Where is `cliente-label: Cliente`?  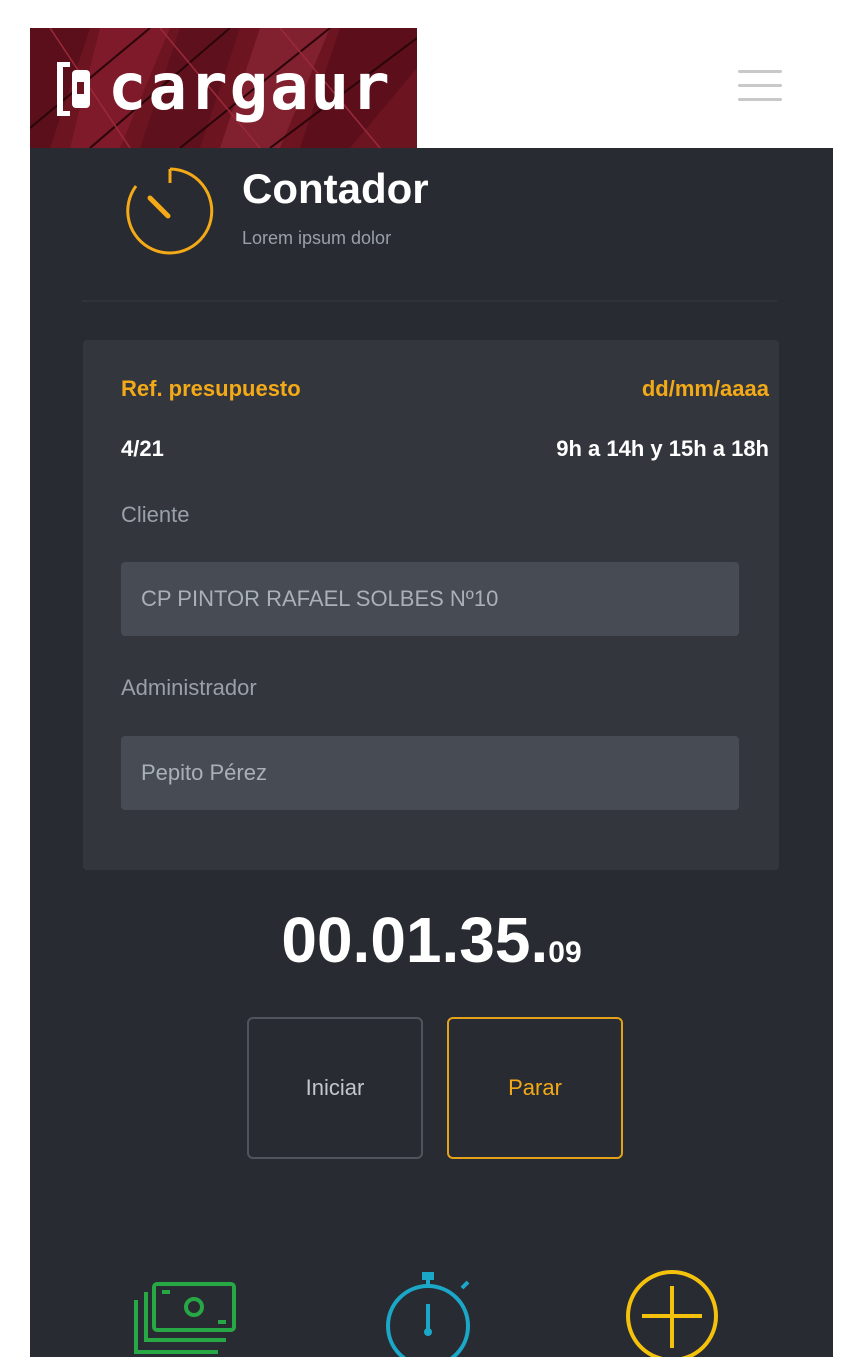
cliente-label: Cliente is located at coordinates (155, 514).